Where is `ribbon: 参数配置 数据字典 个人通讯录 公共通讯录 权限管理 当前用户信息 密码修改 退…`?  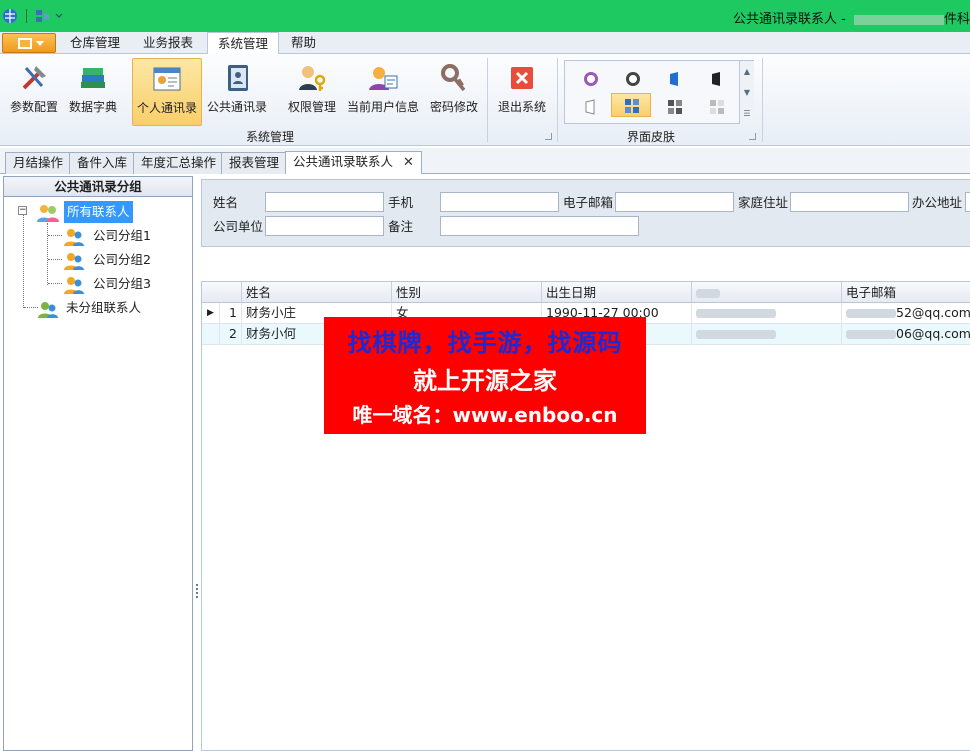
ribbon: 参数配置 数据字典 个人通讯录 公共通讯录 权限管理 当前用户信息 密码修改 退… is located at coordinates (485, 100).